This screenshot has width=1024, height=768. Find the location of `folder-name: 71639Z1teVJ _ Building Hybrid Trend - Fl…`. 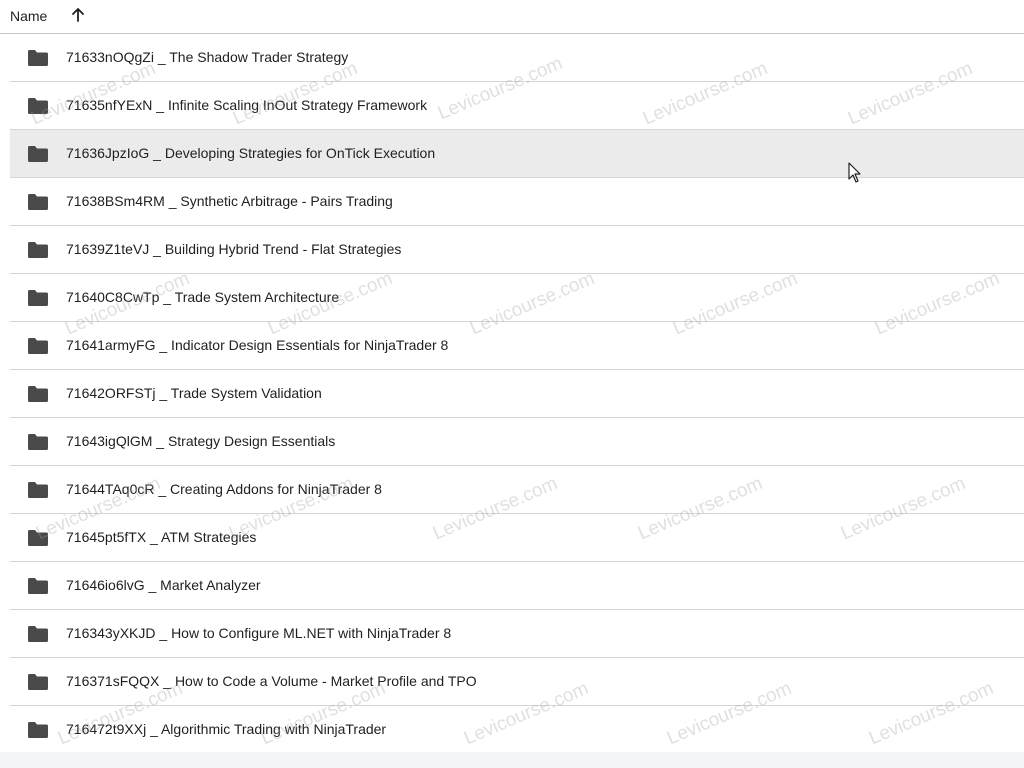

folder-name: 71639Z1teVJ _ Building Hybrid Trend - Fl… is located at coordinates (234, 249).